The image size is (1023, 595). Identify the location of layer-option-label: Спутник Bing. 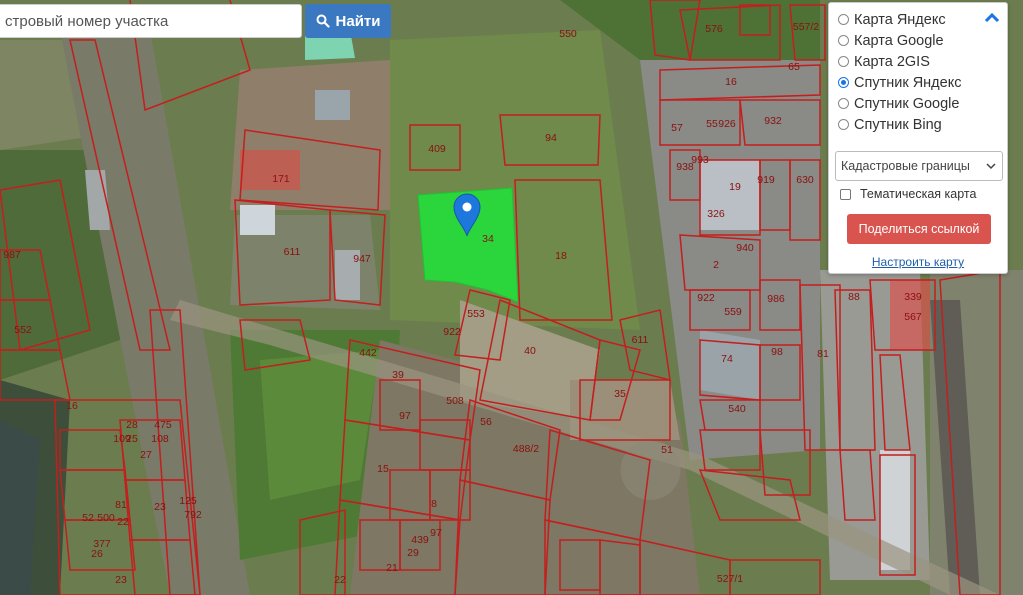
(898, 124).